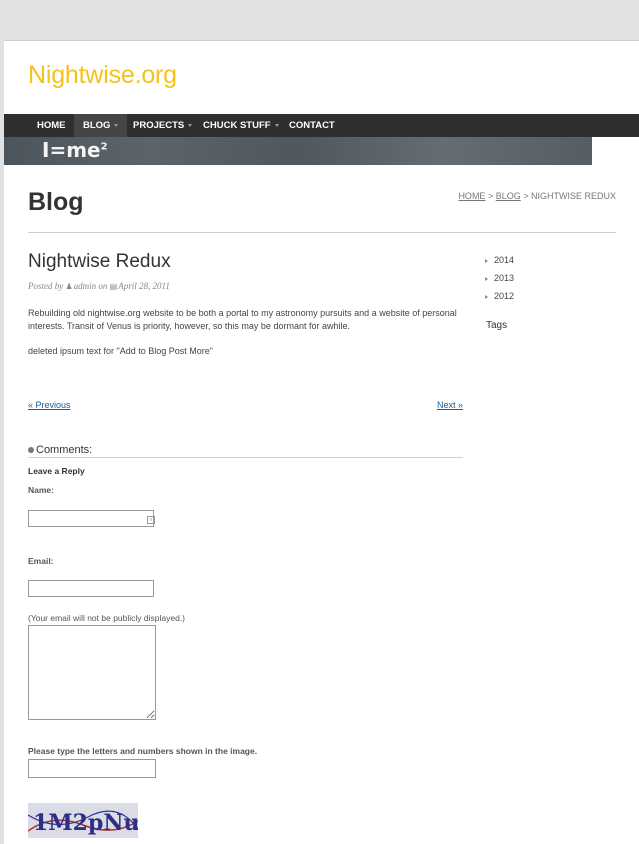 This screenshot has height=844, width=639. I want to click on comments-heading-label: Comments:, so click(64, 450).